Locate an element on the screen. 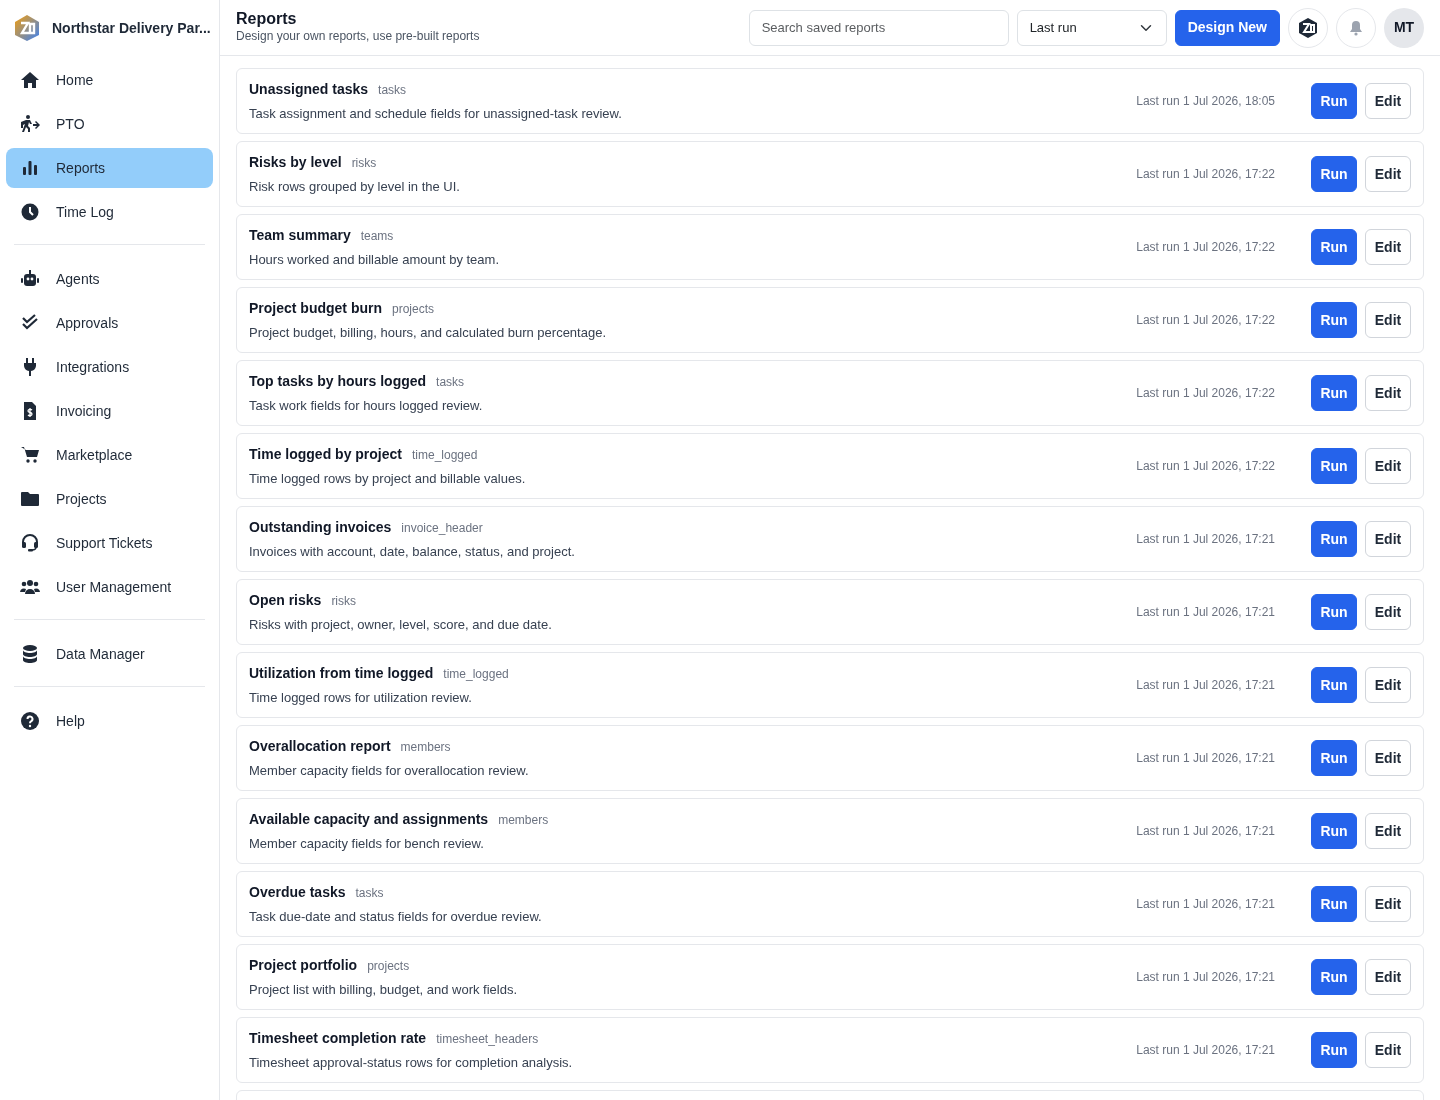 The image size is (1440, 1100). report-description: Hours worked and billable amount by team. is located at coordinates (375, 259).